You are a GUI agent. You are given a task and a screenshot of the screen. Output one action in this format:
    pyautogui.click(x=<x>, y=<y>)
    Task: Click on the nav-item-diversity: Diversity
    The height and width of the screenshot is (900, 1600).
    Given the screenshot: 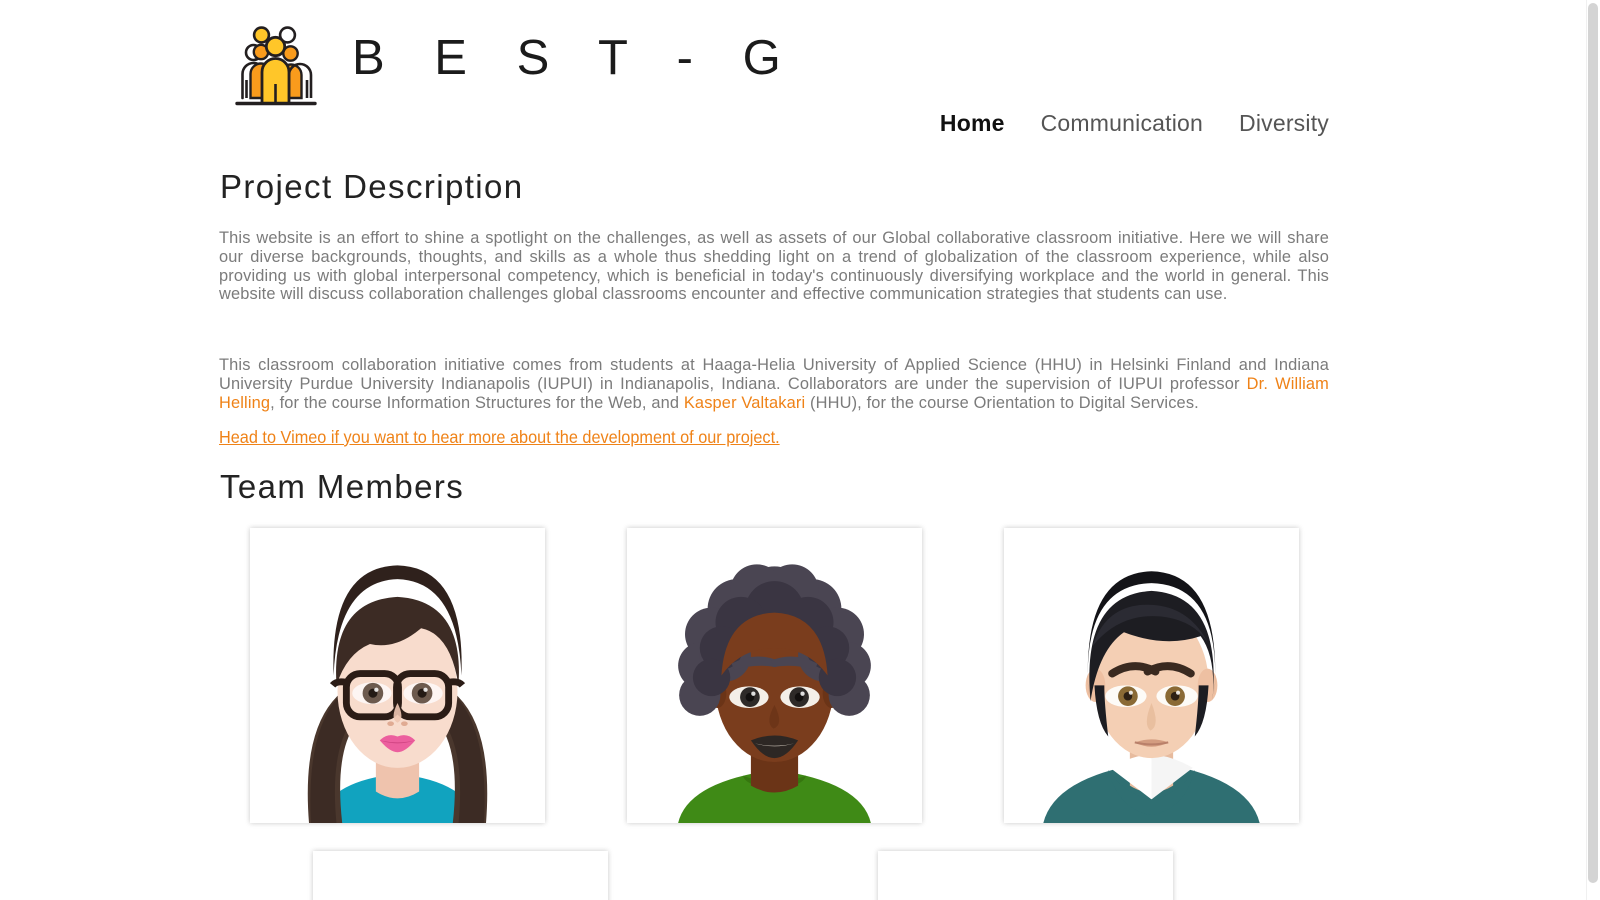 What is the action you would take?
    pyautogui.click(x=1284, y=123)
    